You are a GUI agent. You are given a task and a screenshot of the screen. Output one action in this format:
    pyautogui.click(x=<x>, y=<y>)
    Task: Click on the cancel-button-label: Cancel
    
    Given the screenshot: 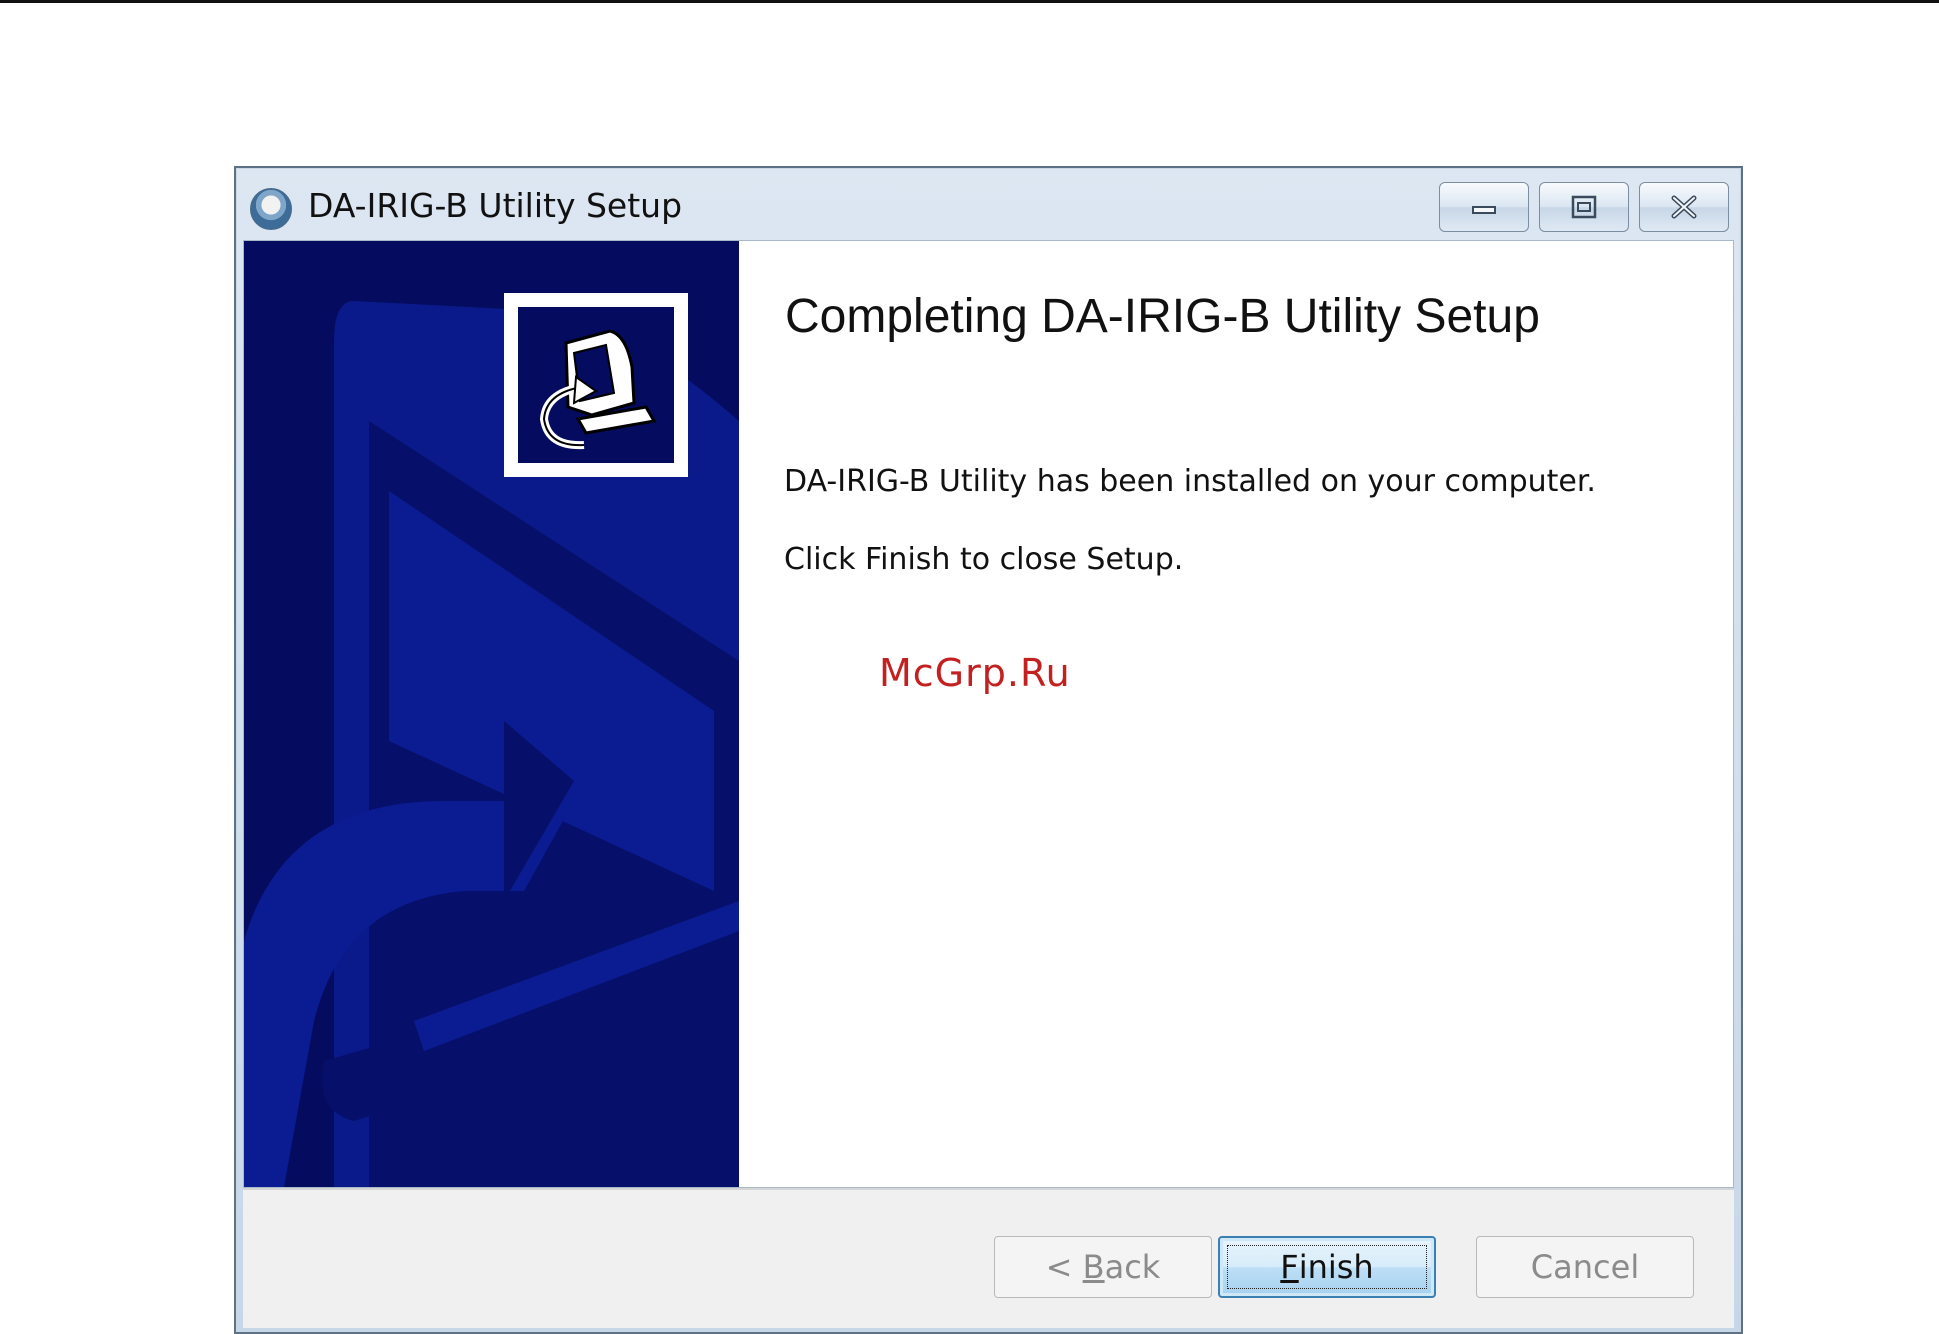 What is the action you would take?
    pyautogui.click(x=1585, y=1267)
    